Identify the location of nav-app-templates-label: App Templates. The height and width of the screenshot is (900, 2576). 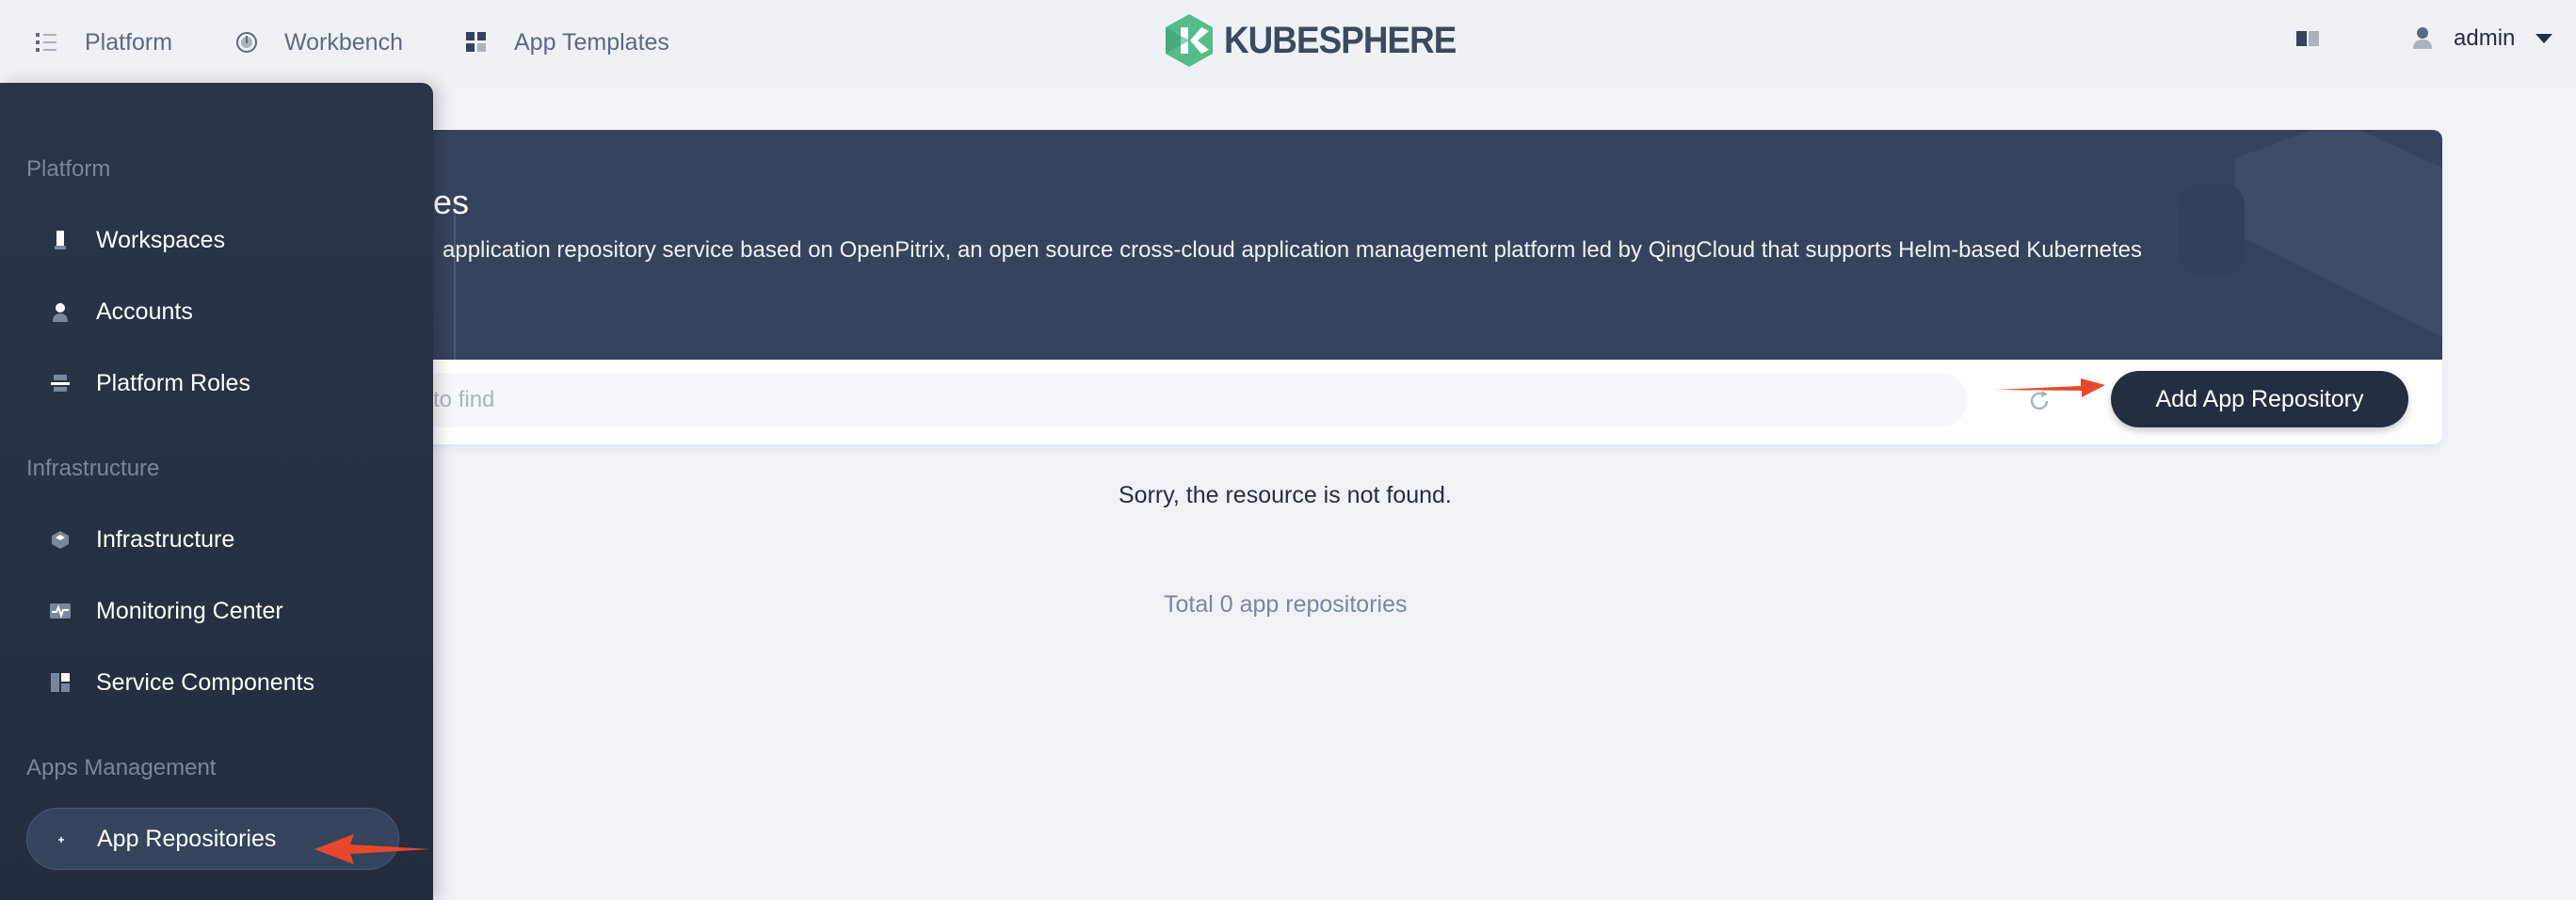
(591, 42).